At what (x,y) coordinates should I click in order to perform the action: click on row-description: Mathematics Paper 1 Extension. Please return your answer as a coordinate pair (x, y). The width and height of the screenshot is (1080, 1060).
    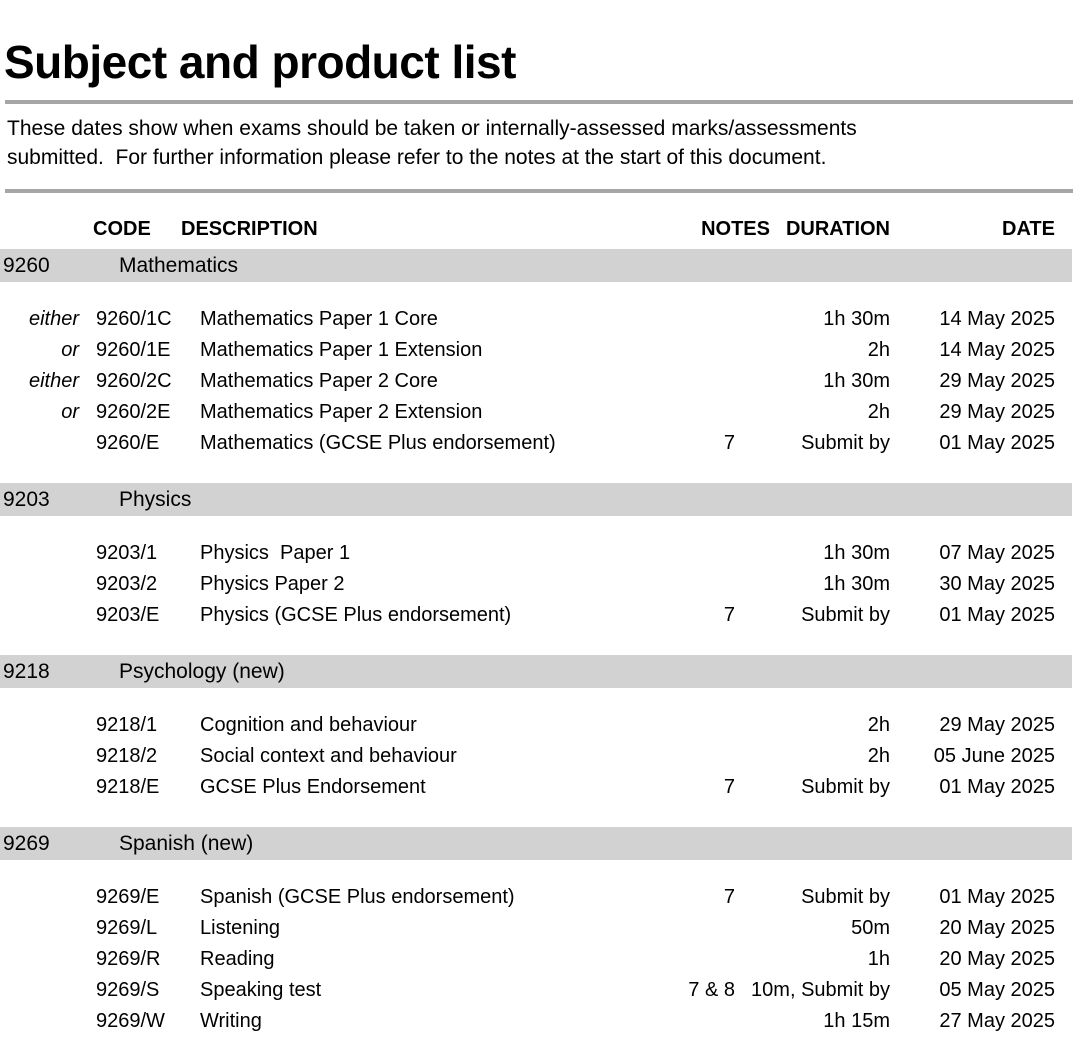
    Looking at the image, I should click on (341, 350).